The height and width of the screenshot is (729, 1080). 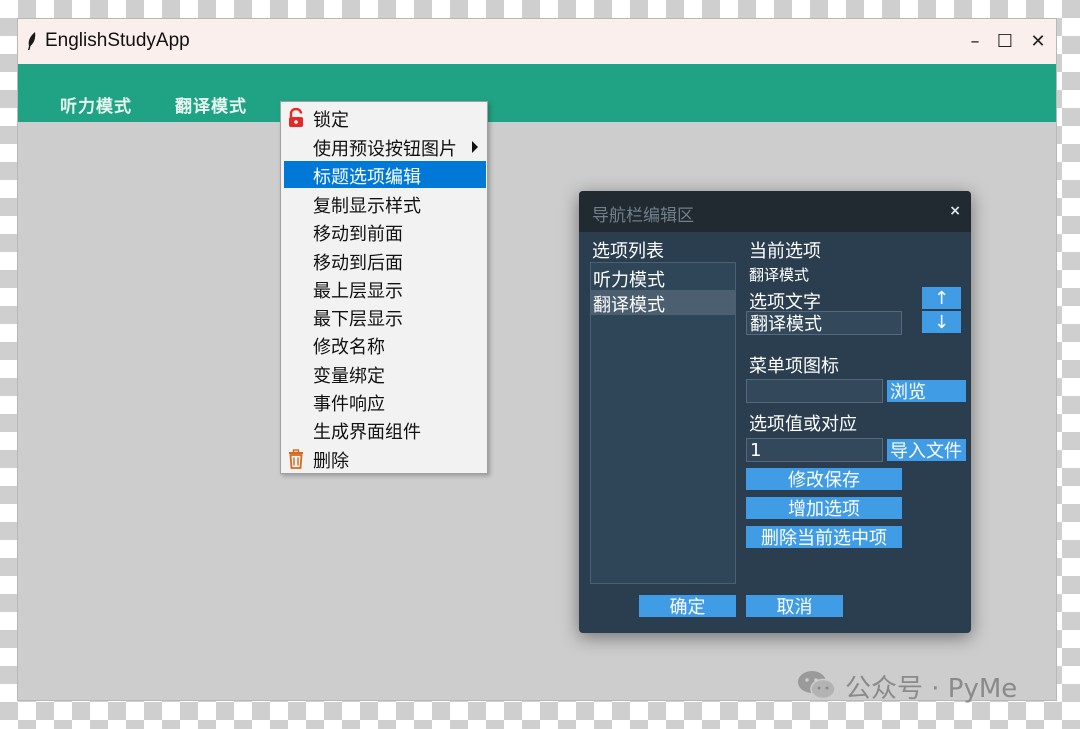 I want to click on dialog-close-icon: ×, so click(x=955, y=211).